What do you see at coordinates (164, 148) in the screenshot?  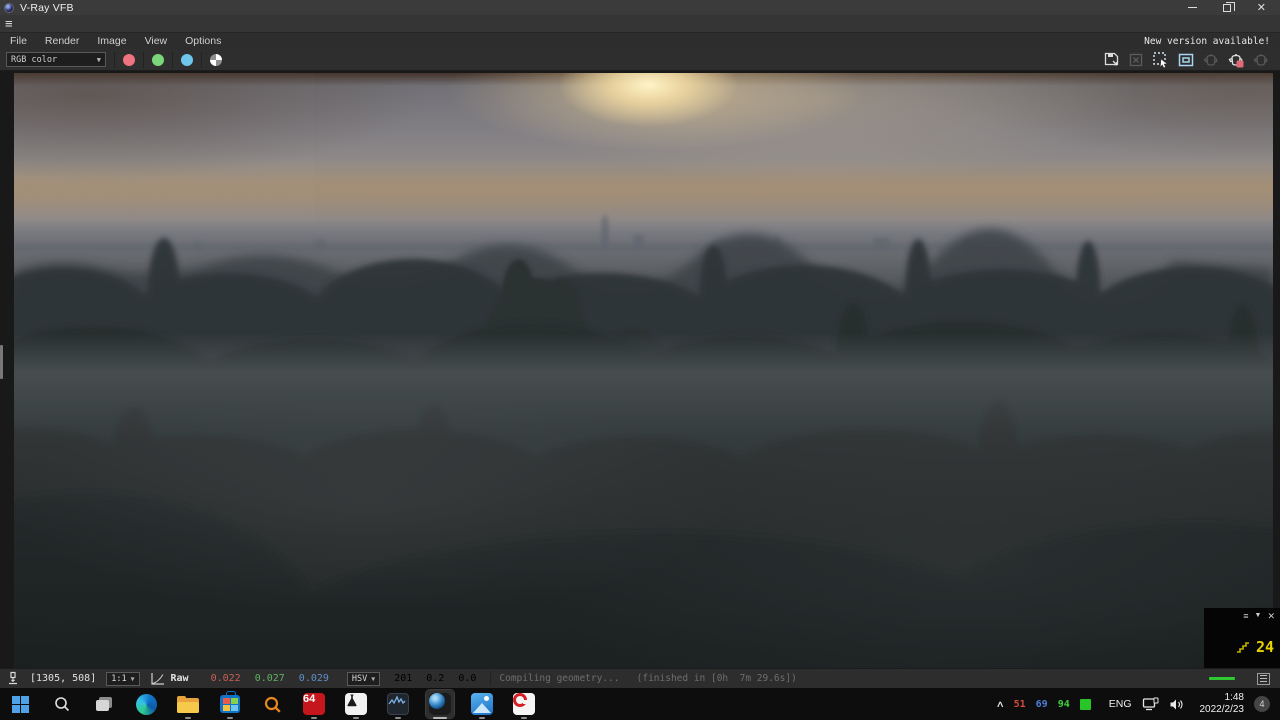 I see `grain-layer` at bounding box center [164, 148].